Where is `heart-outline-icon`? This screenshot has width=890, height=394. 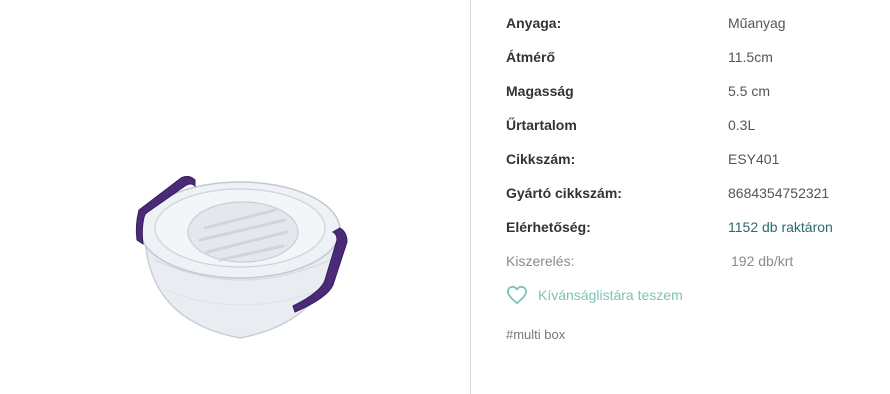
heart-outline-icon is located at coordinates (516, 295).